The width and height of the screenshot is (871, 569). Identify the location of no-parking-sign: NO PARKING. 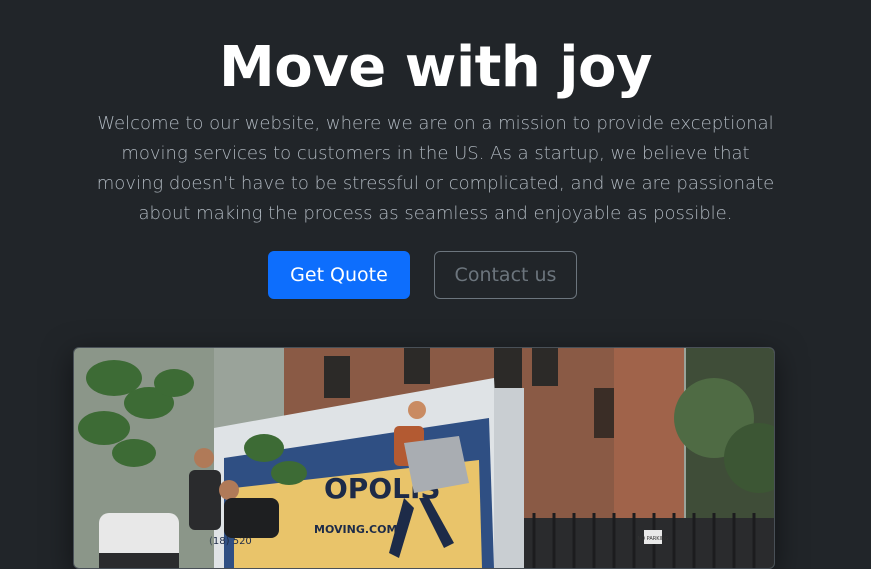
(652, 539).